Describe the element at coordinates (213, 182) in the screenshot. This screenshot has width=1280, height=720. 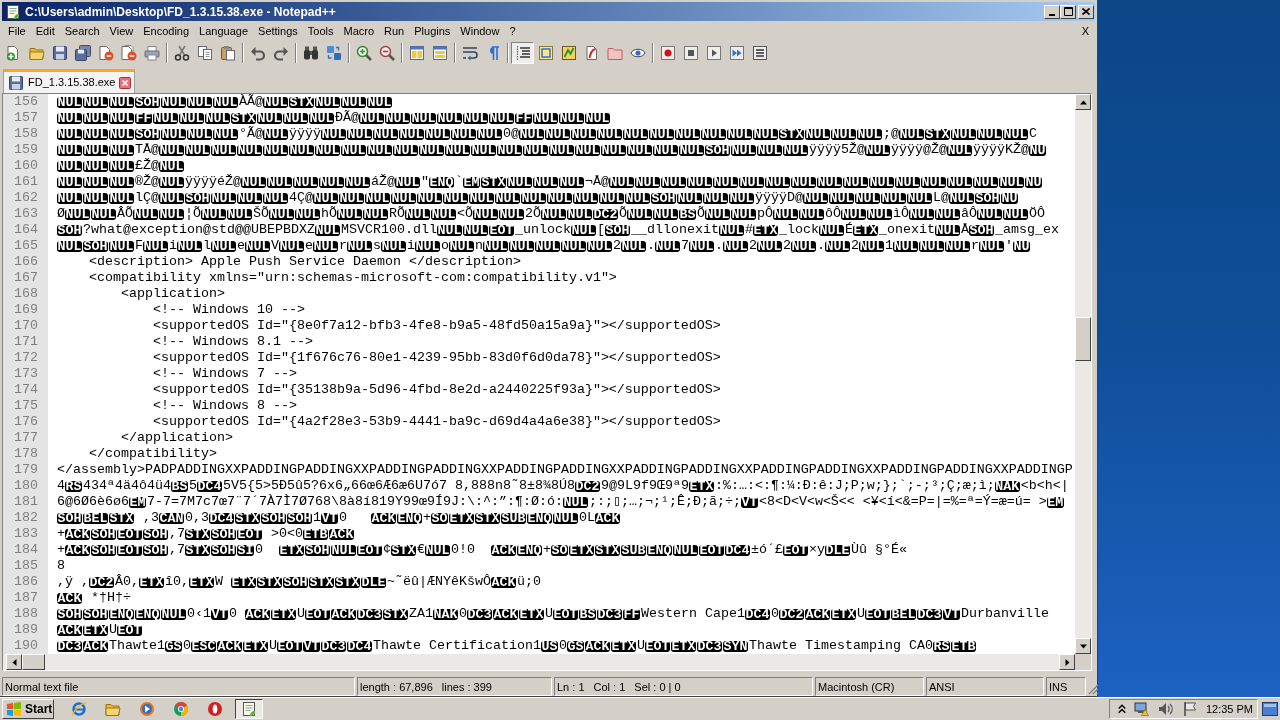
I see `code-text: ÿÿÿÿéŽ@` at that location.